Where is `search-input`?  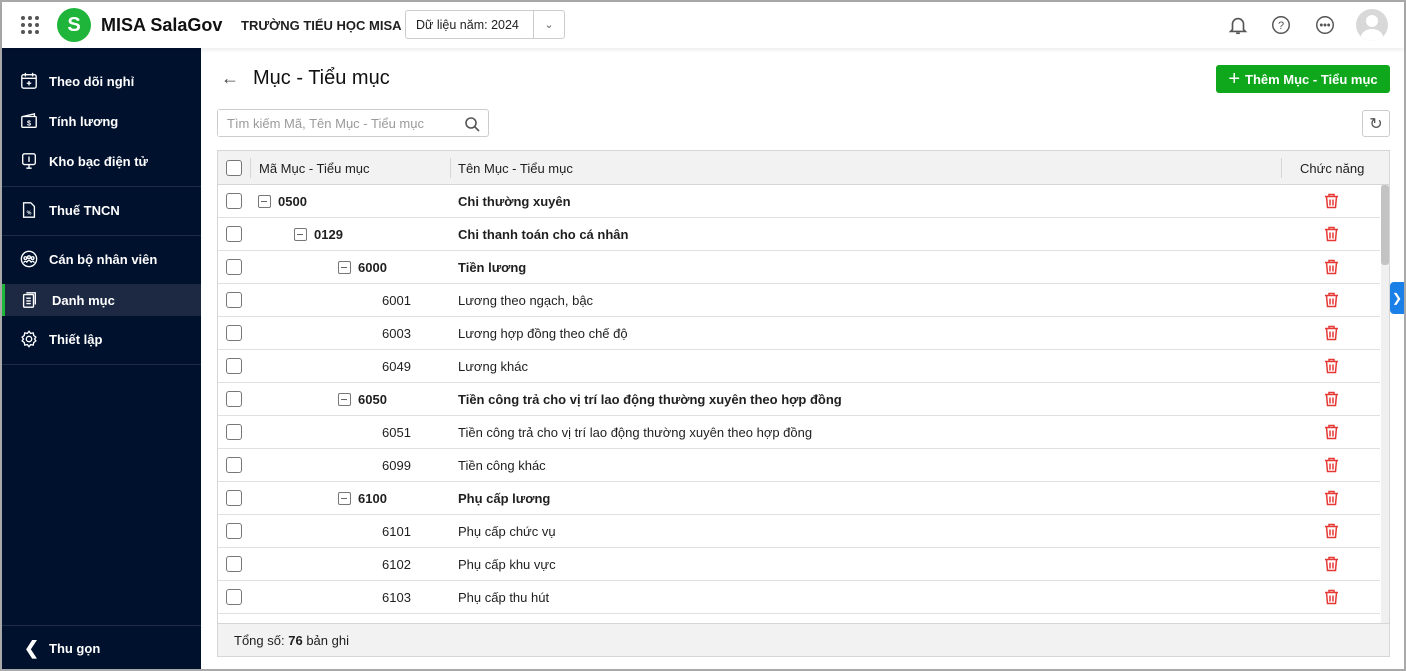
search-input is located at coordinates (333, 123).